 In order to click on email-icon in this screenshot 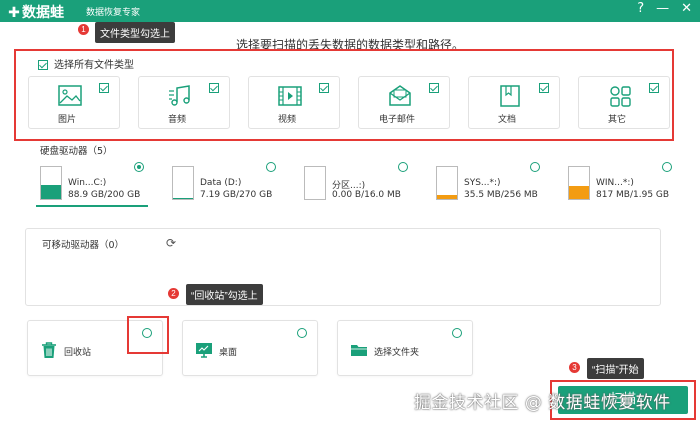, I will do `click(400, 95)`.